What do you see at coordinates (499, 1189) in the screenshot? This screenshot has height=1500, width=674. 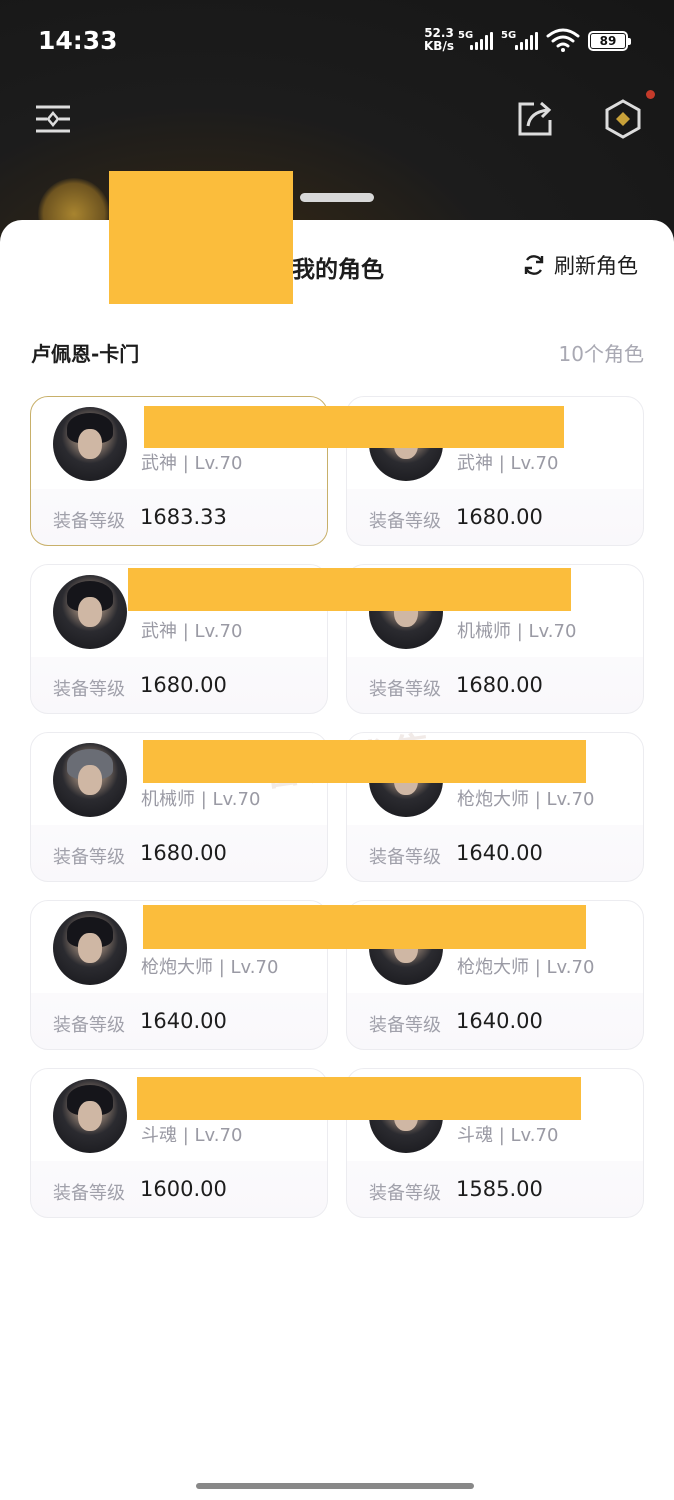 I see `equip-level-value: 1585.00` at bounding box center [499, 1189].